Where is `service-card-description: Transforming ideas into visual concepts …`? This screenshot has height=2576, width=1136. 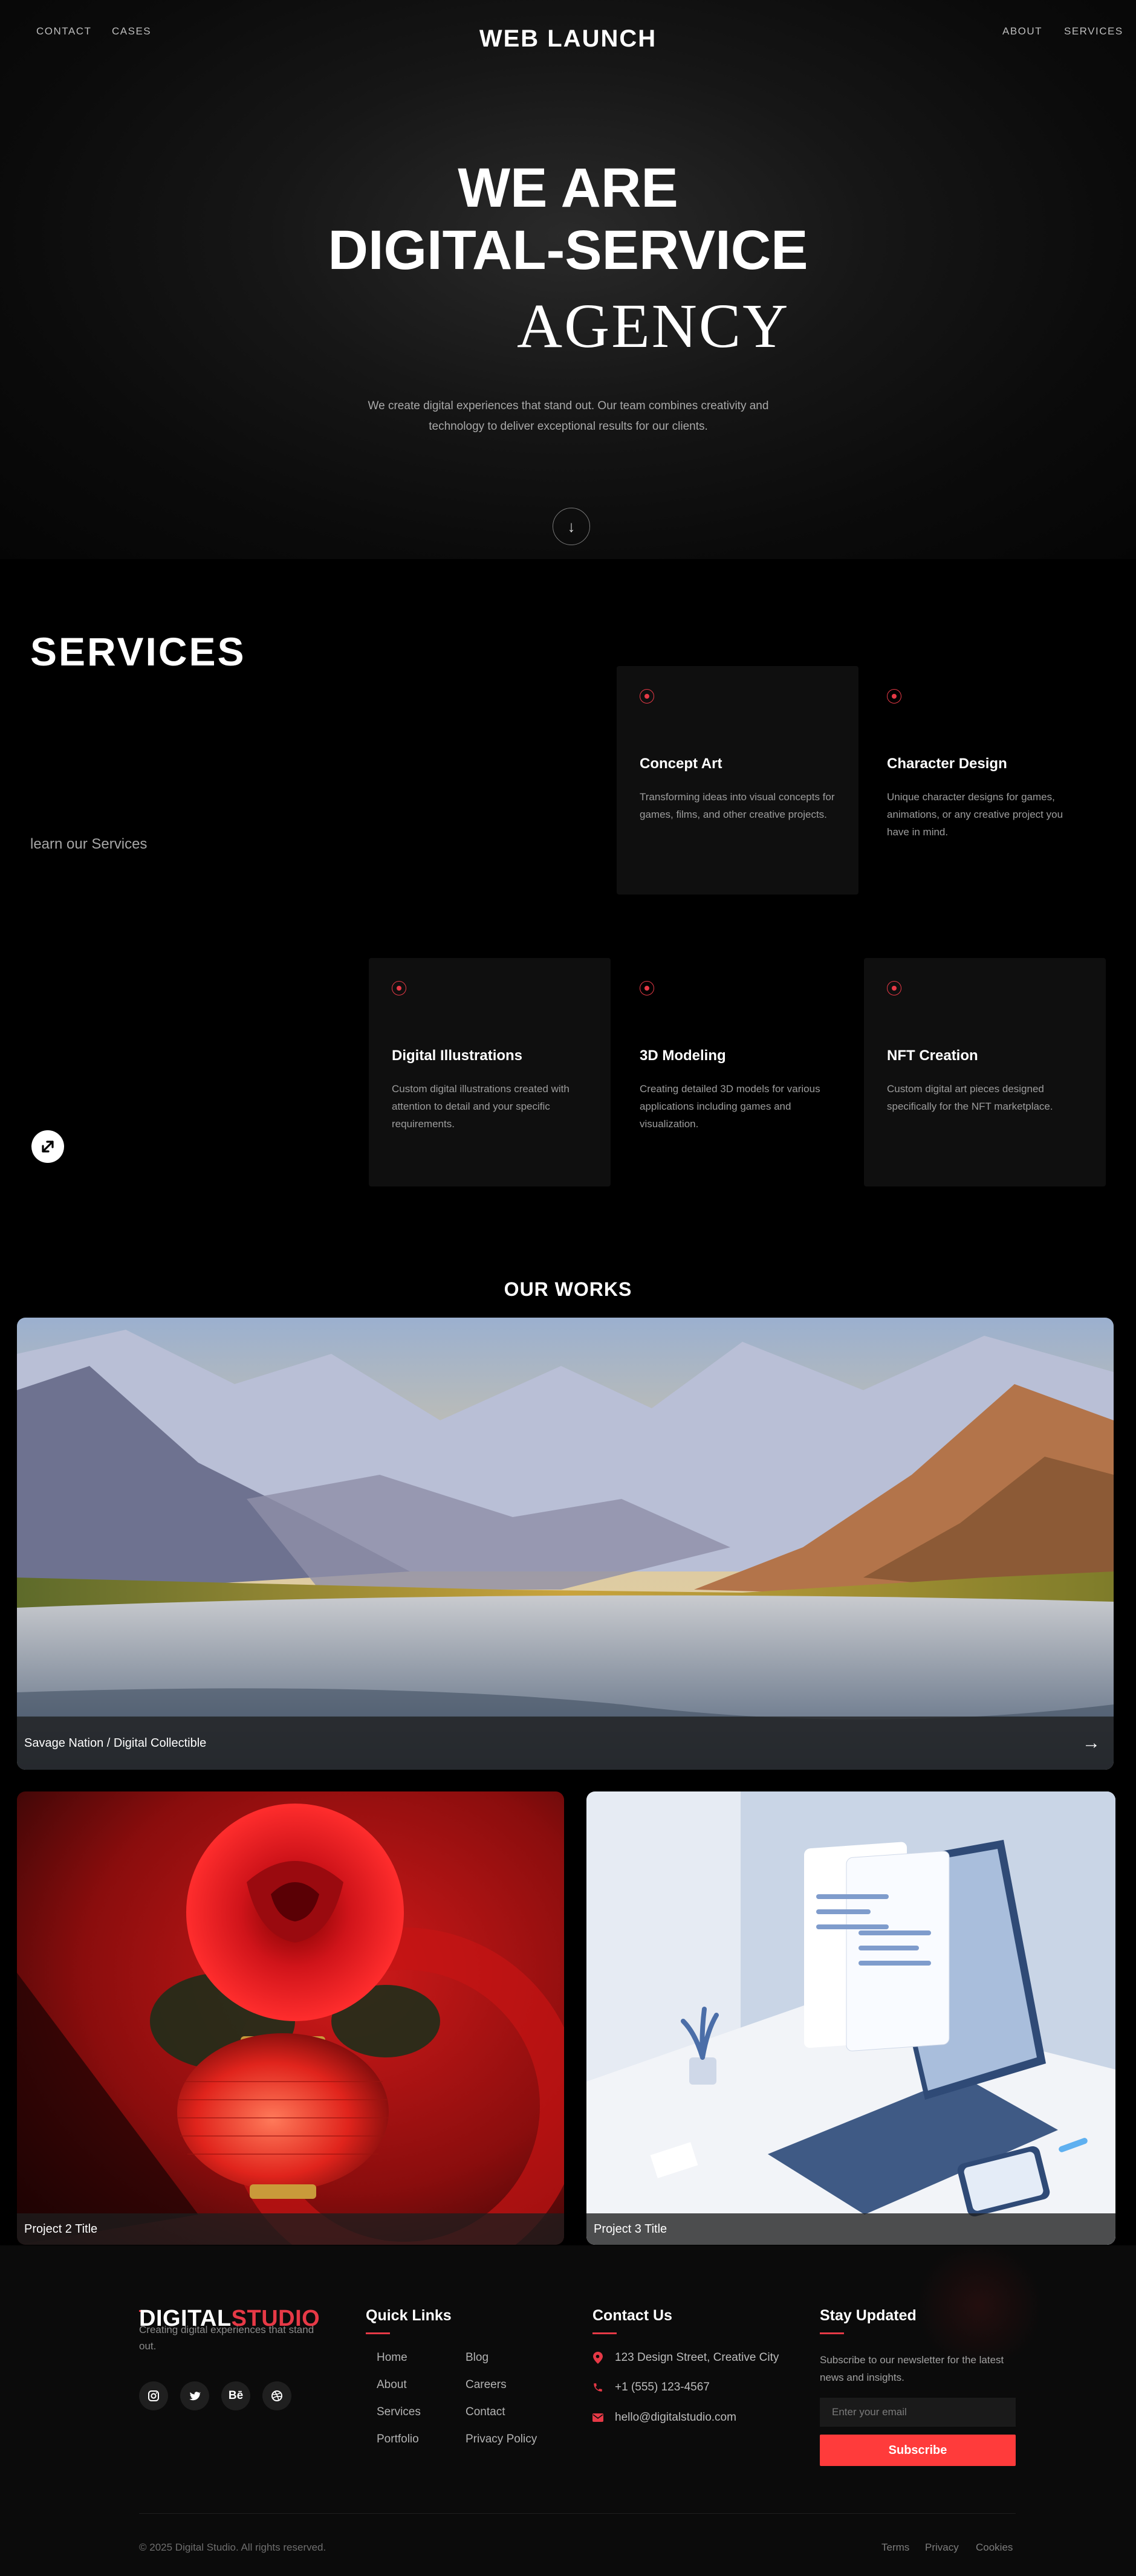 service-card-description: Transforming ideas into visual concepts … is located at coordinates (738, 805).